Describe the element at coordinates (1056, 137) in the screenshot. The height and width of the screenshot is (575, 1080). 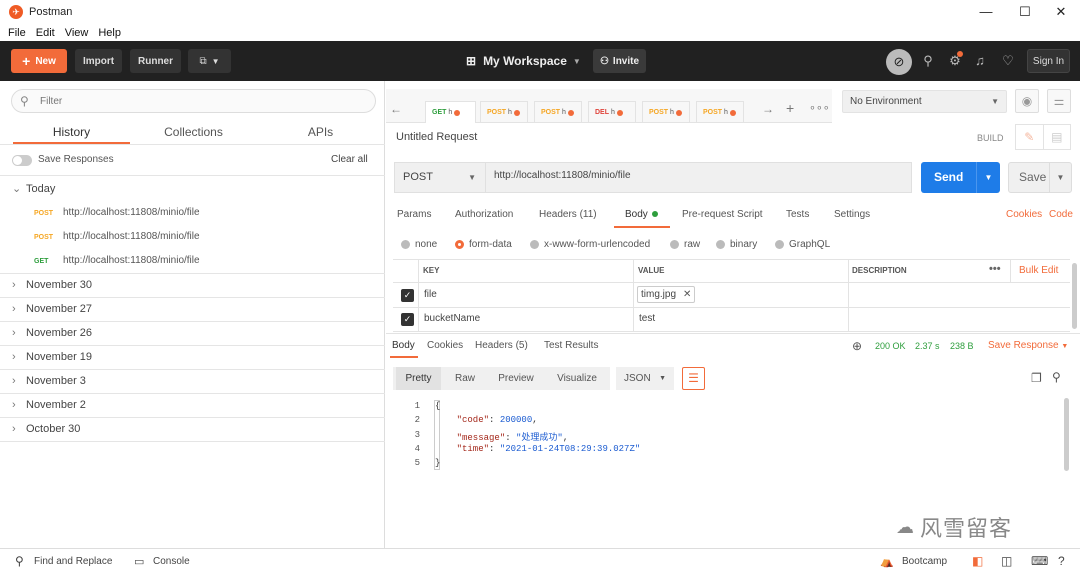
I see `document-icon: ▤` at that location.